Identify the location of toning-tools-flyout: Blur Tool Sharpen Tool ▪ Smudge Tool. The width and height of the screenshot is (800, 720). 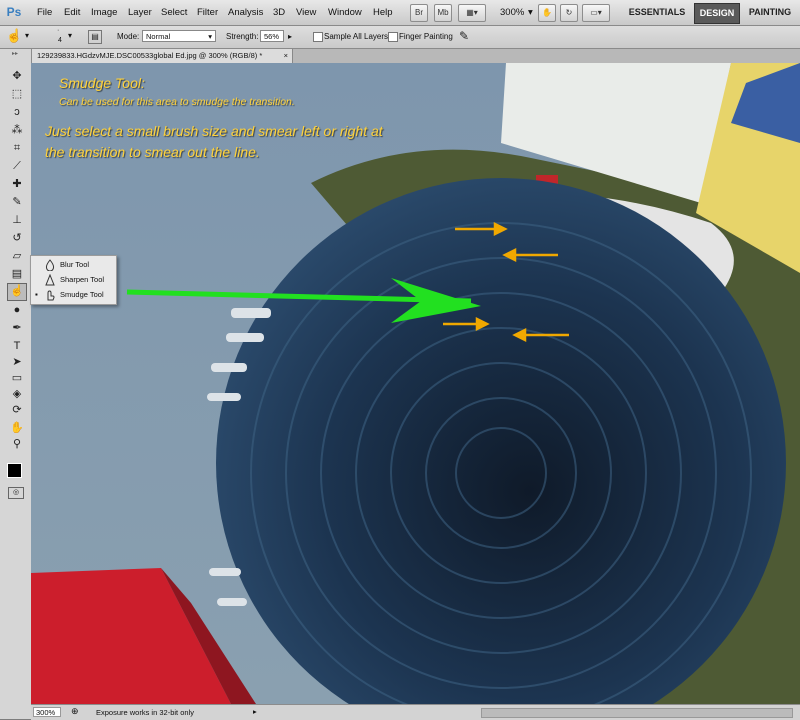
(73, 280).